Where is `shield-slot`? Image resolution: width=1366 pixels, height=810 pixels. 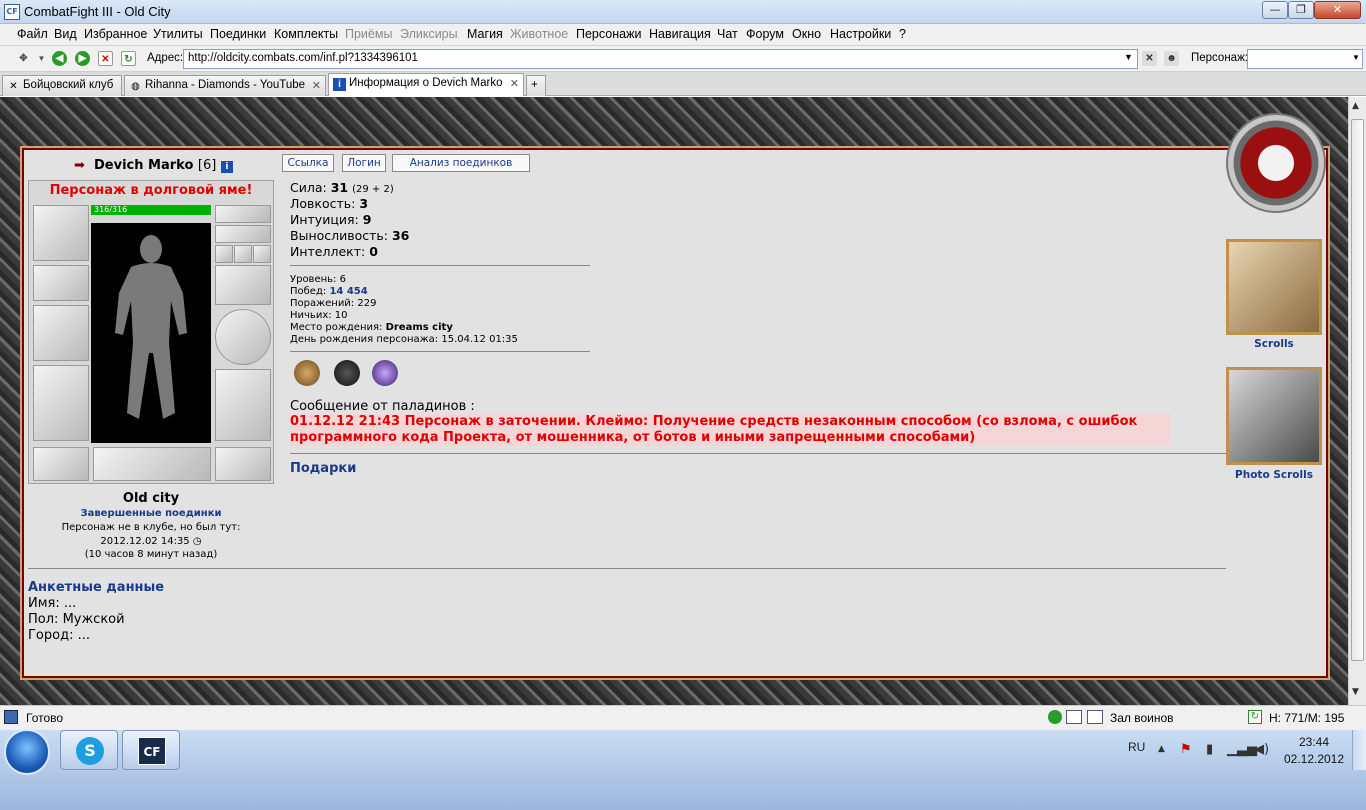 shield-slot is located at coordinates (243, 337).